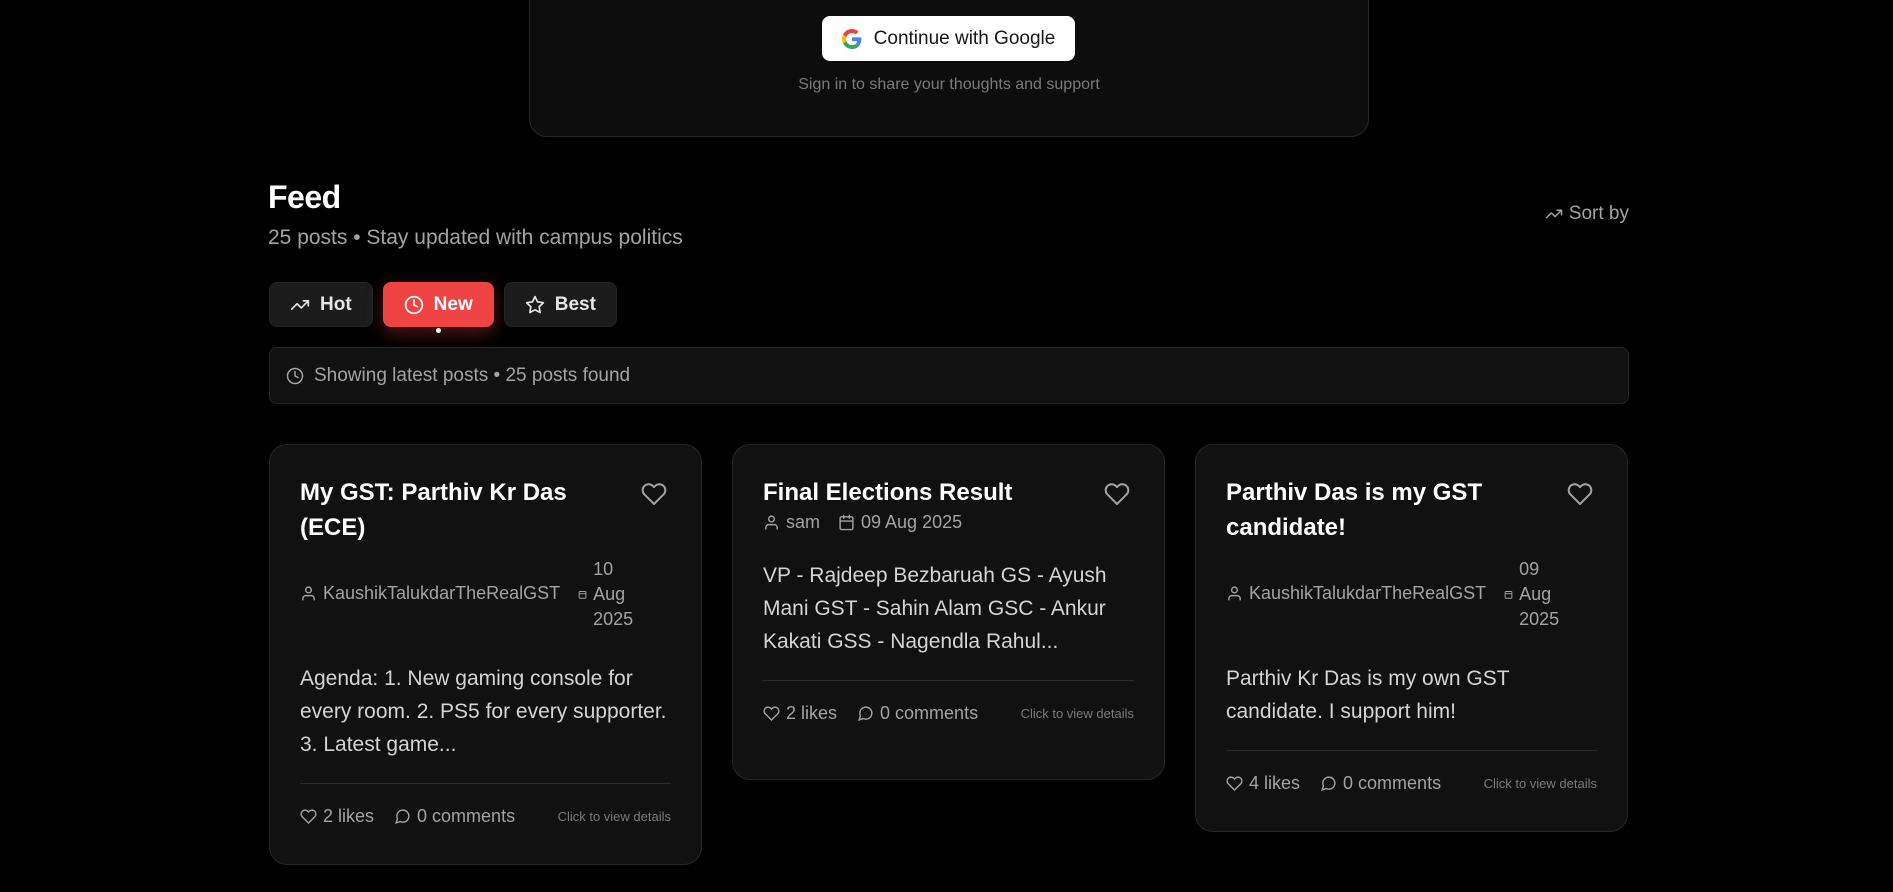  I want to click on tab-hot: Hot, so click(321, 304).